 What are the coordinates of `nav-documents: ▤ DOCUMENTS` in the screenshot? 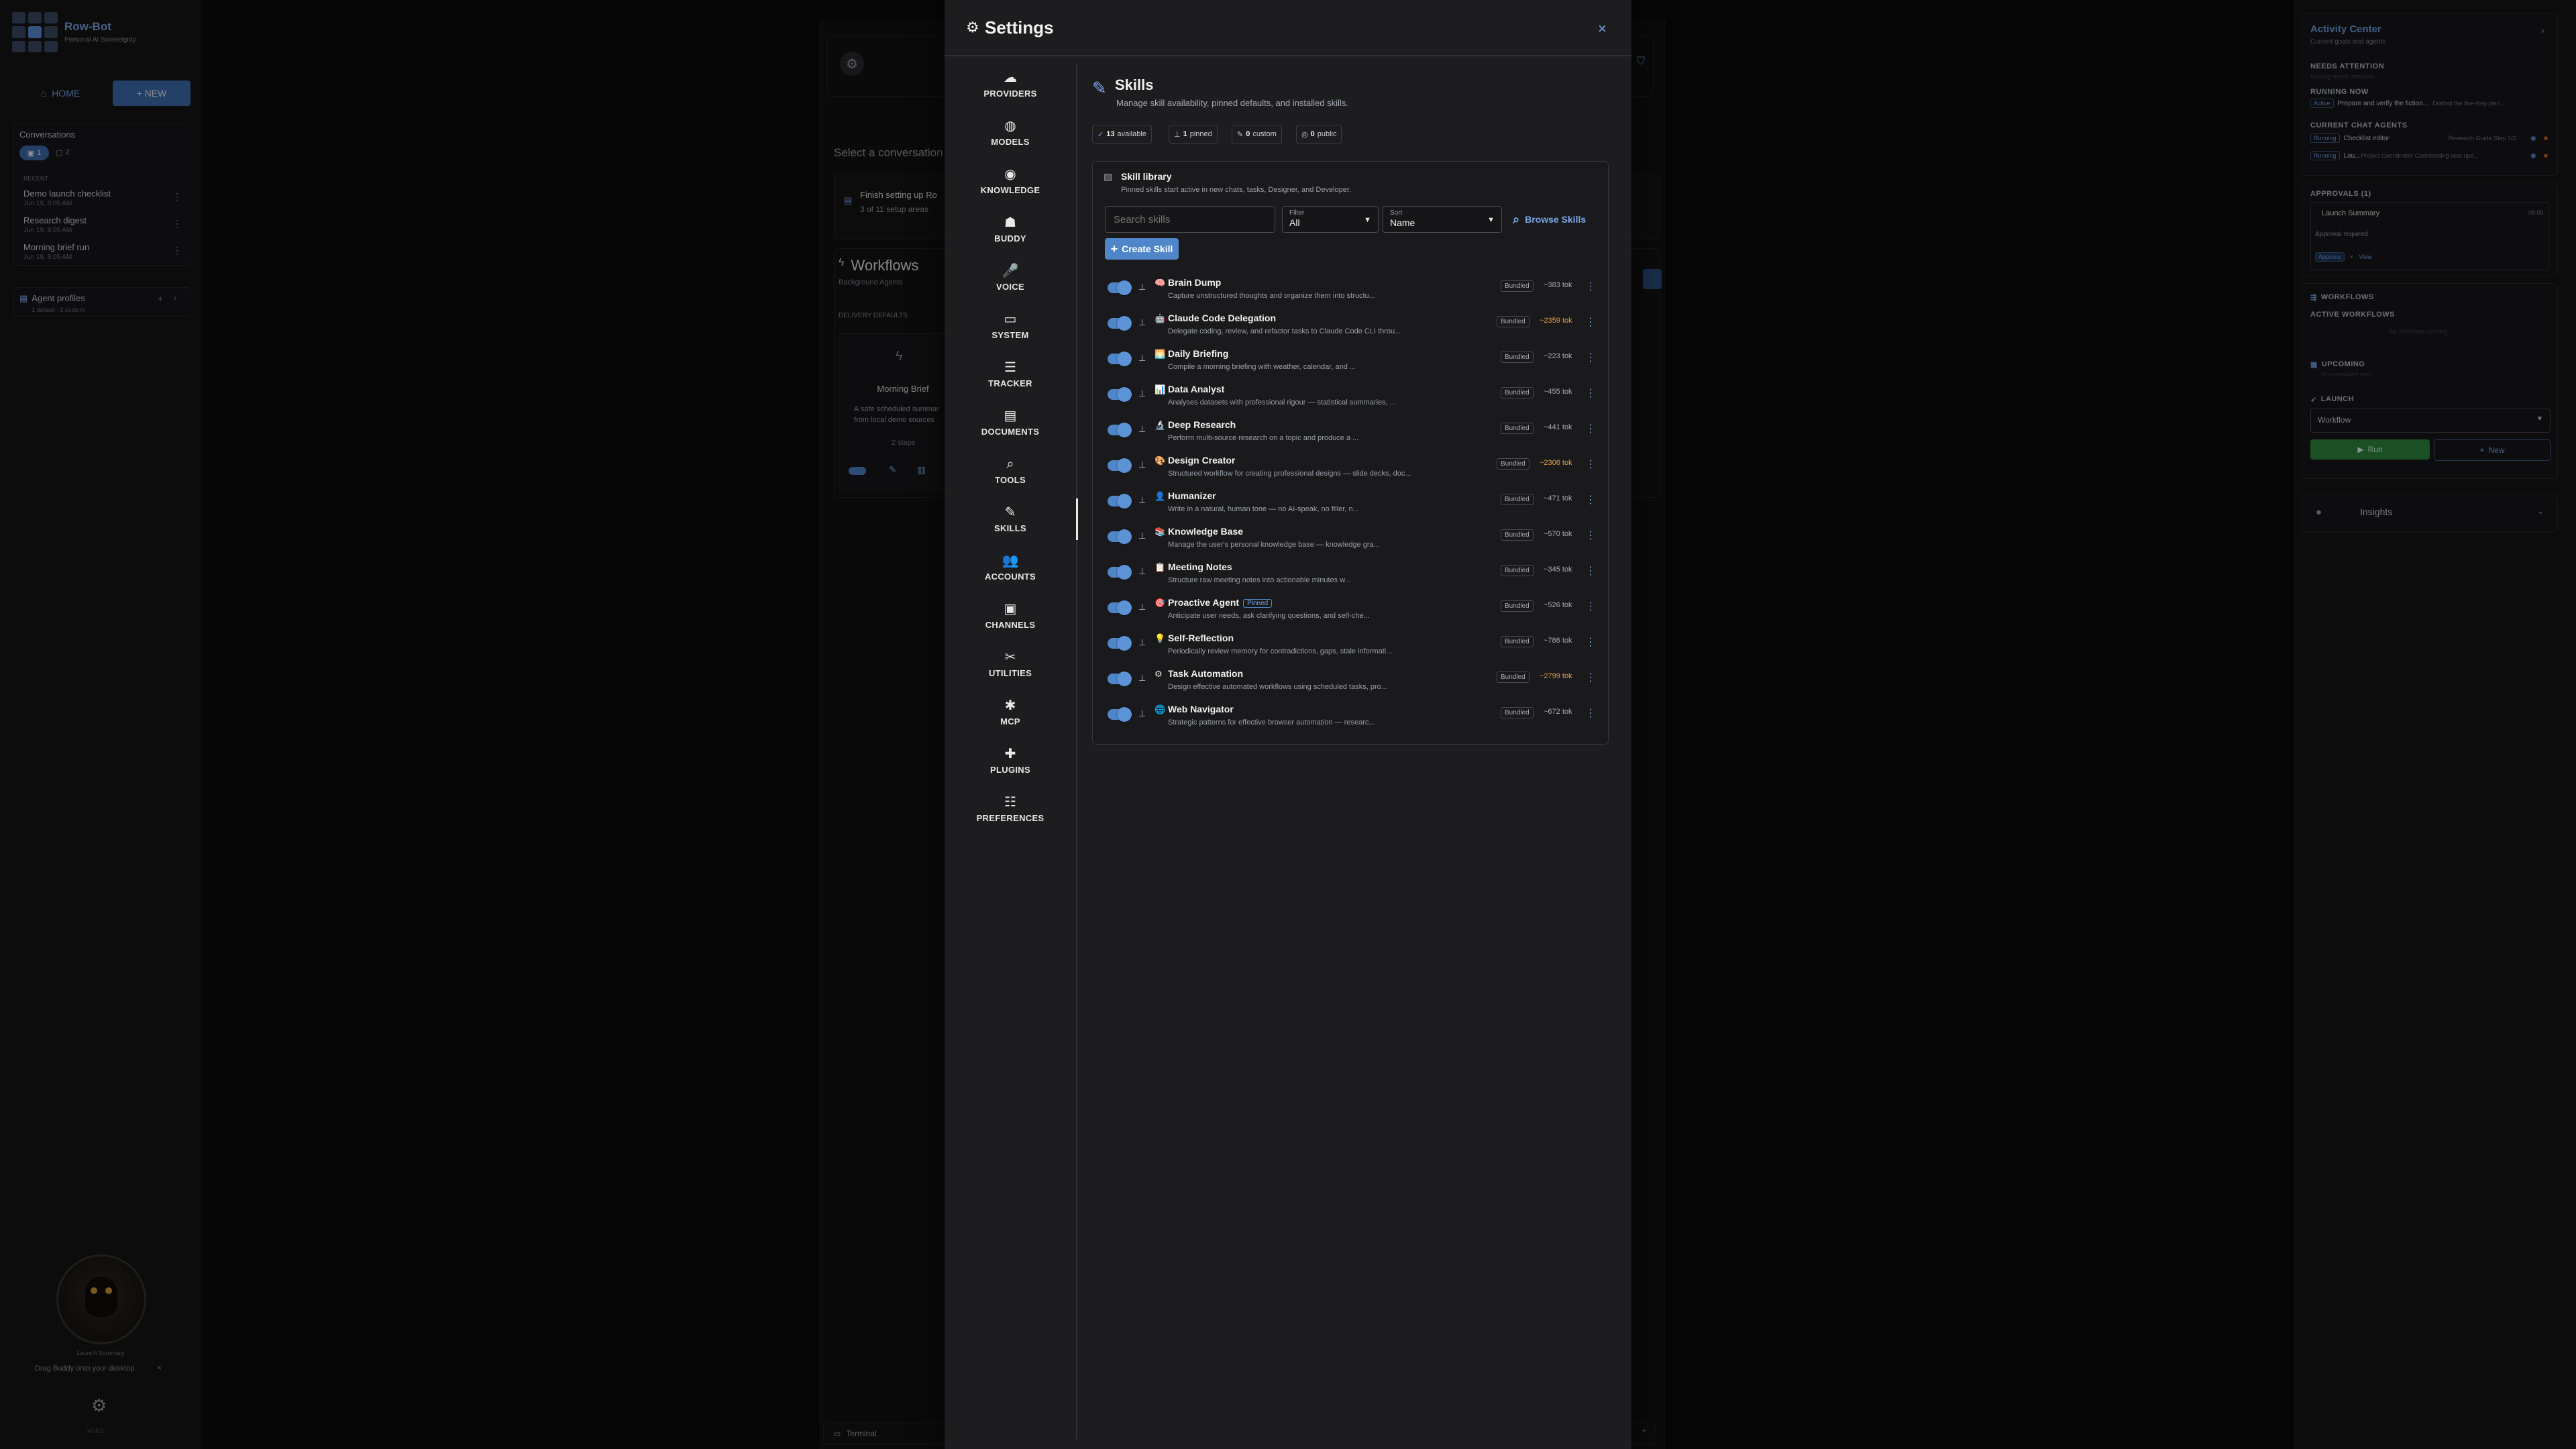 It's located at (1010, 422).